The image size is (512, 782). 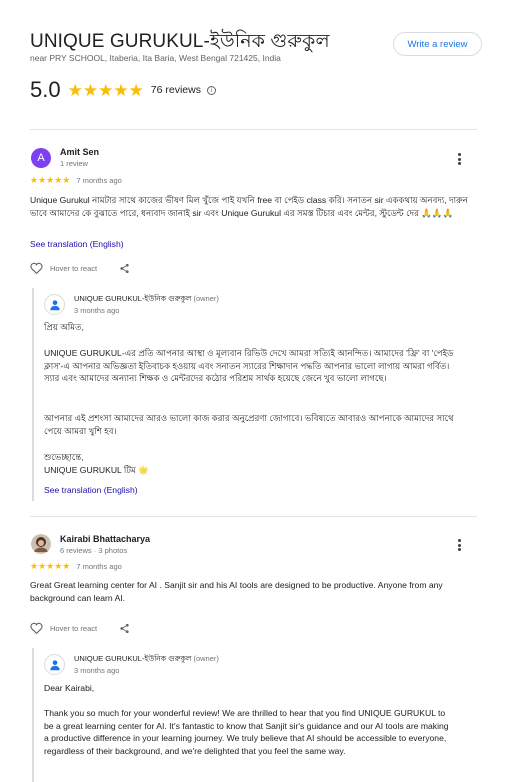 What do you see at coordinates (96, 470) in the screenshot?
I see `owner-response-signature: UNIQUE GURUKUL টিম 🌟` at bounding box center [96, 470].